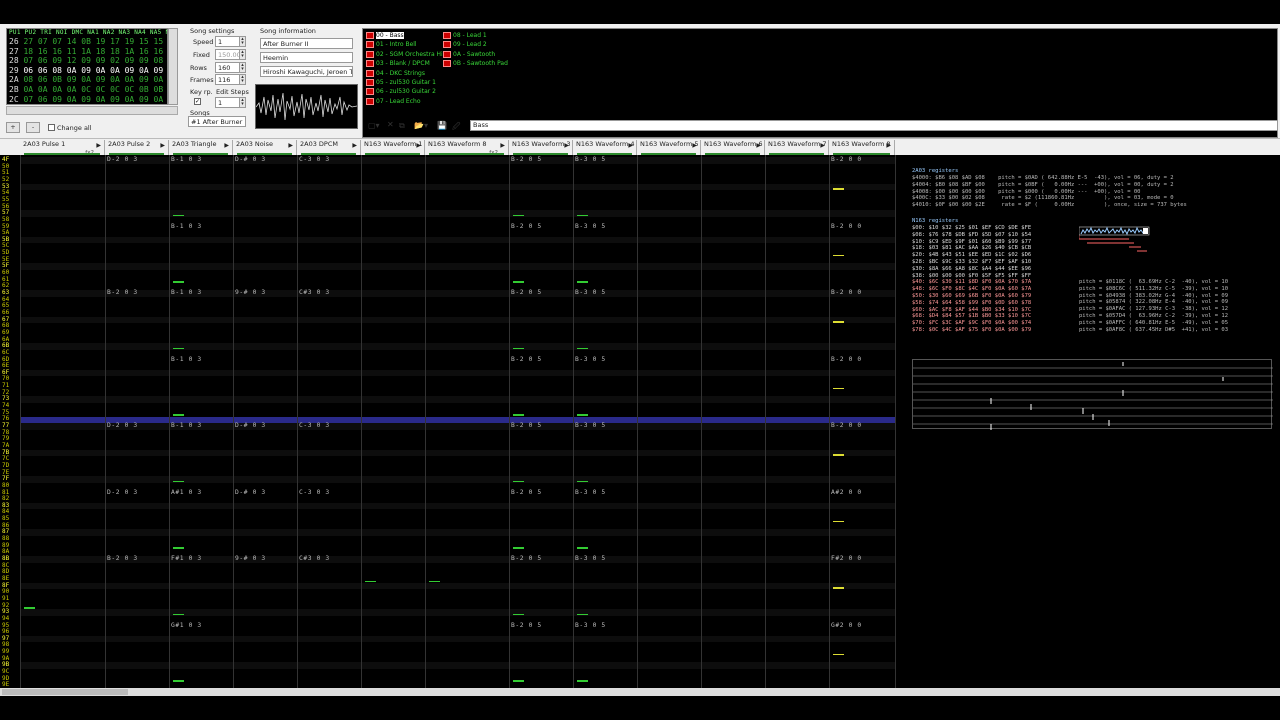 Image resolution: width=1280 pixels, height=720 pixels. Describe the element at coordinates (250, 293) in the screenshot. I see `pattern-note: 9-# 0 3` at that location.